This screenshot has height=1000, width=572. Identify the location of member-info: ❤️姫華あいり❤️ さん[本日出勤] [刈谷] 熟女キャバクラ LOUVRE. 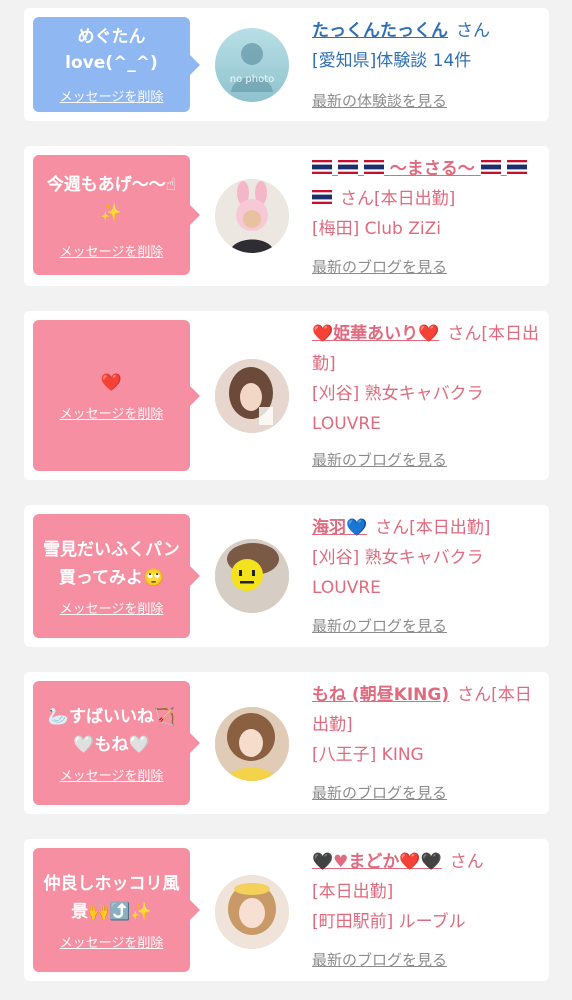
(428, 379).